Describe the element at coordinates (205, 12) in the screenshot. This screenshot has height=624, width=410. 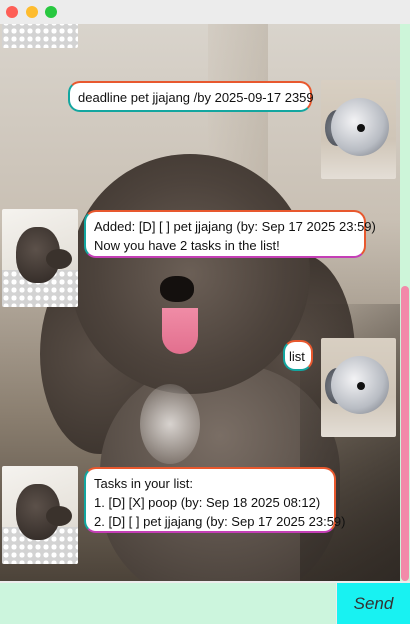
I see `title-bar` at that location.